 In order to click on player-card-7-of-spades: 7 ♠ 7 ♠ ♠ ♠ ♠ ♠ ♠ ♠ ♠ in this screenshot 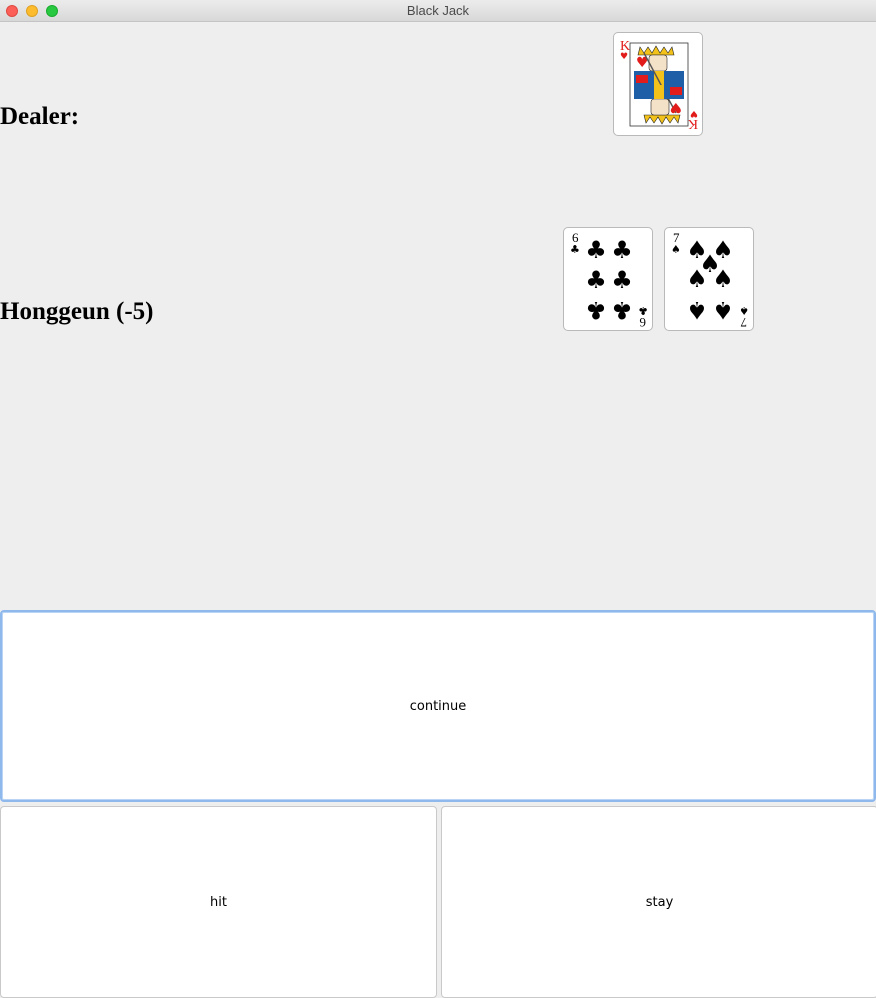, I will do `click(709, 279)`.